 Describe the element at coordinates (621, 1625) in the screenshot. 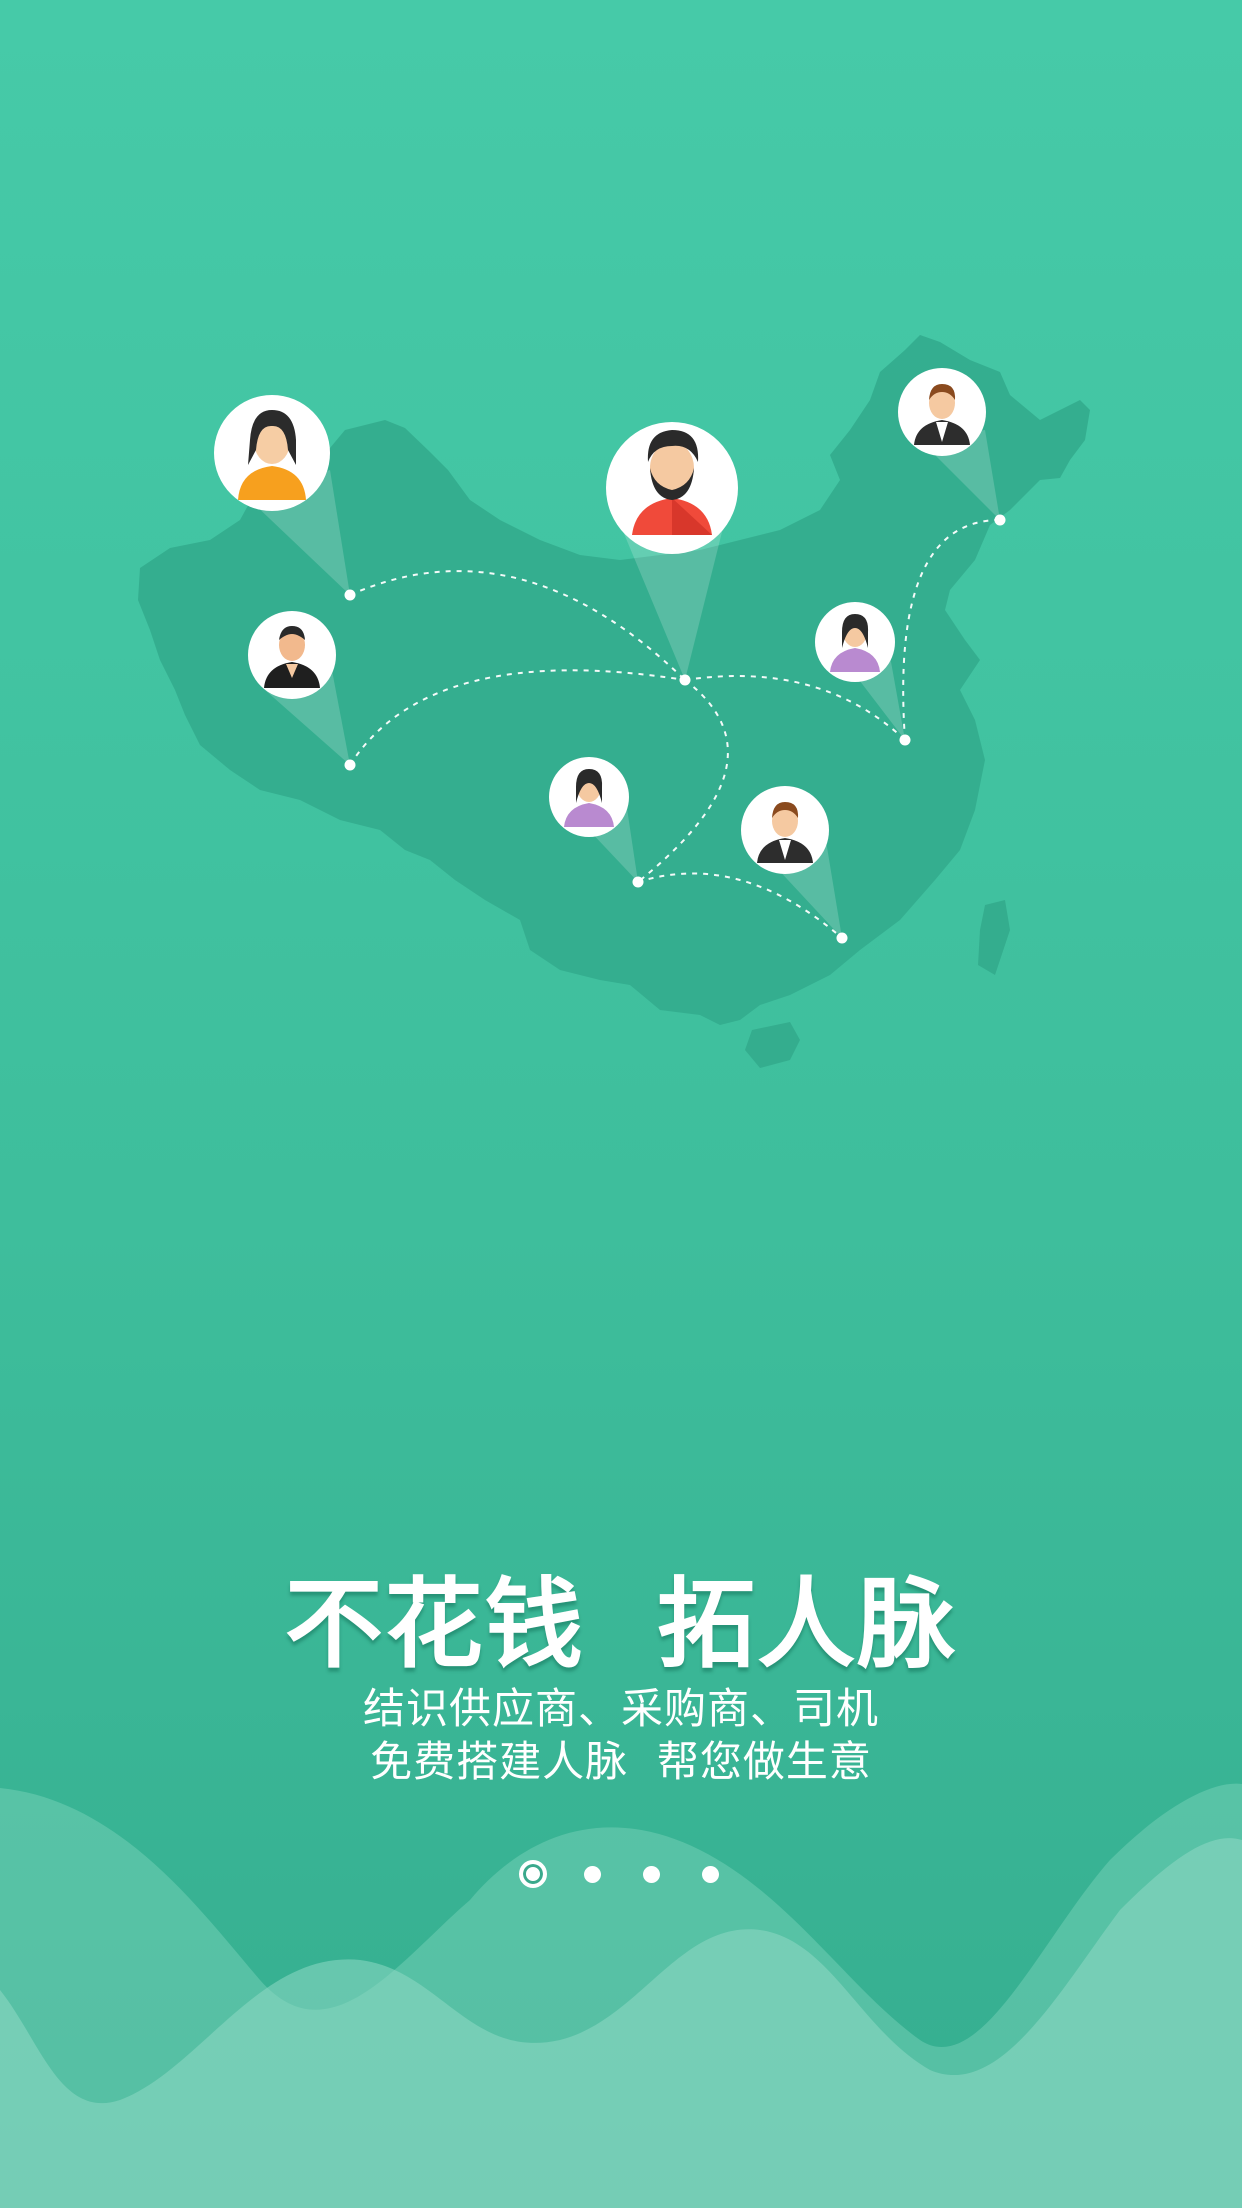

I see `headline: 不花钱 拓人脉` at that location.